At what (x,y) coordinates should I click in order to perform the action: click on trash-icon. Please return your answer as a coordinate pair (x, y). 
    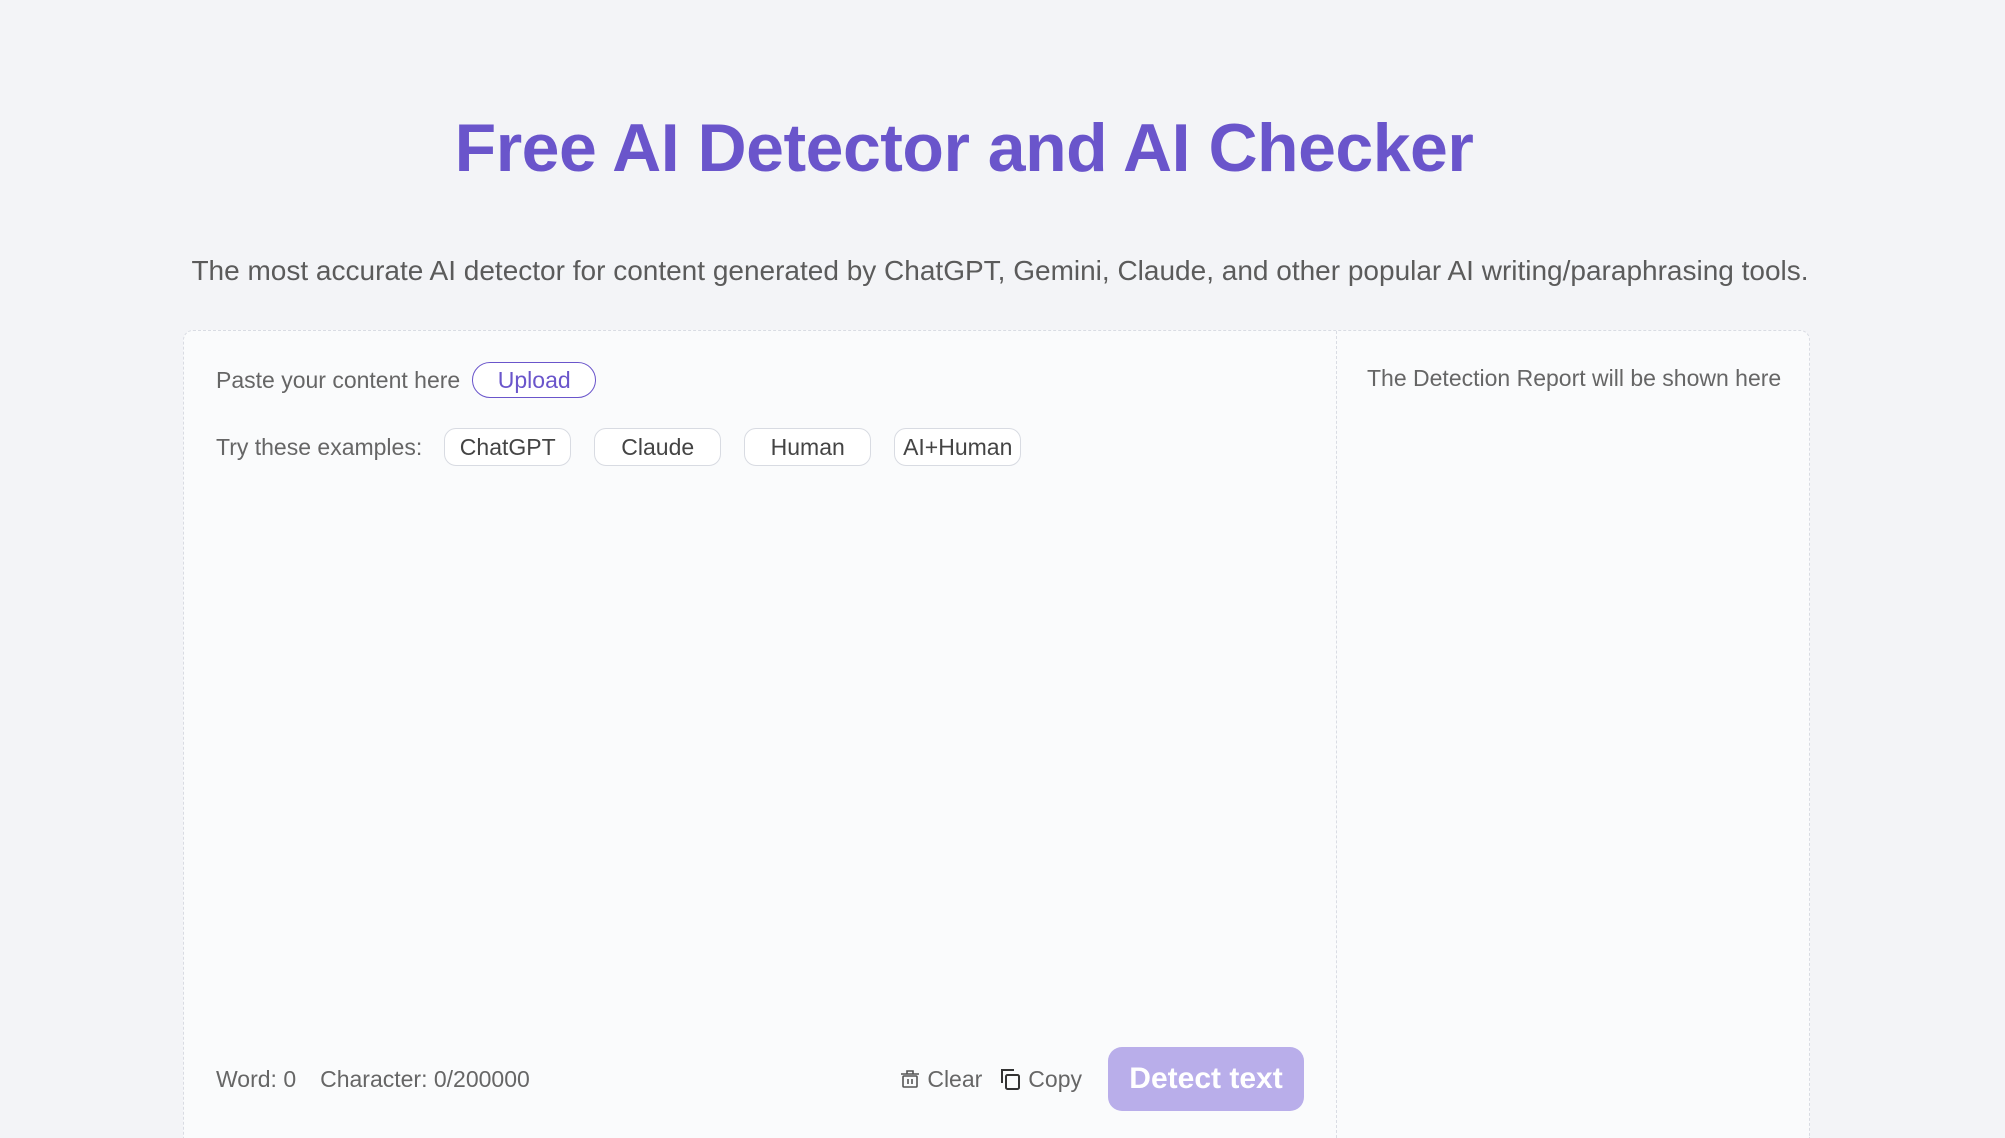
    Looking at the image, I should click on (910, 1079).